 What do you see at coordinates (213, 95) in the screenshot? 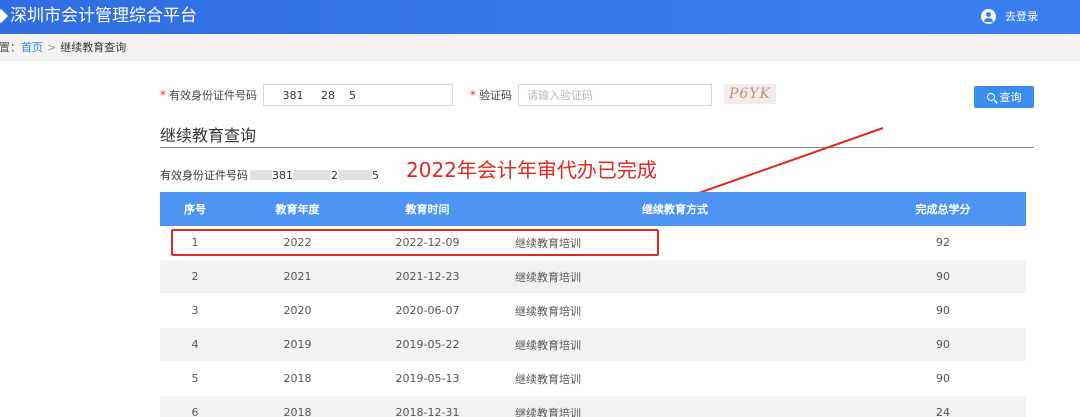
I see `id-label: 有效身份证件号码` at bounding box center [213, 95].